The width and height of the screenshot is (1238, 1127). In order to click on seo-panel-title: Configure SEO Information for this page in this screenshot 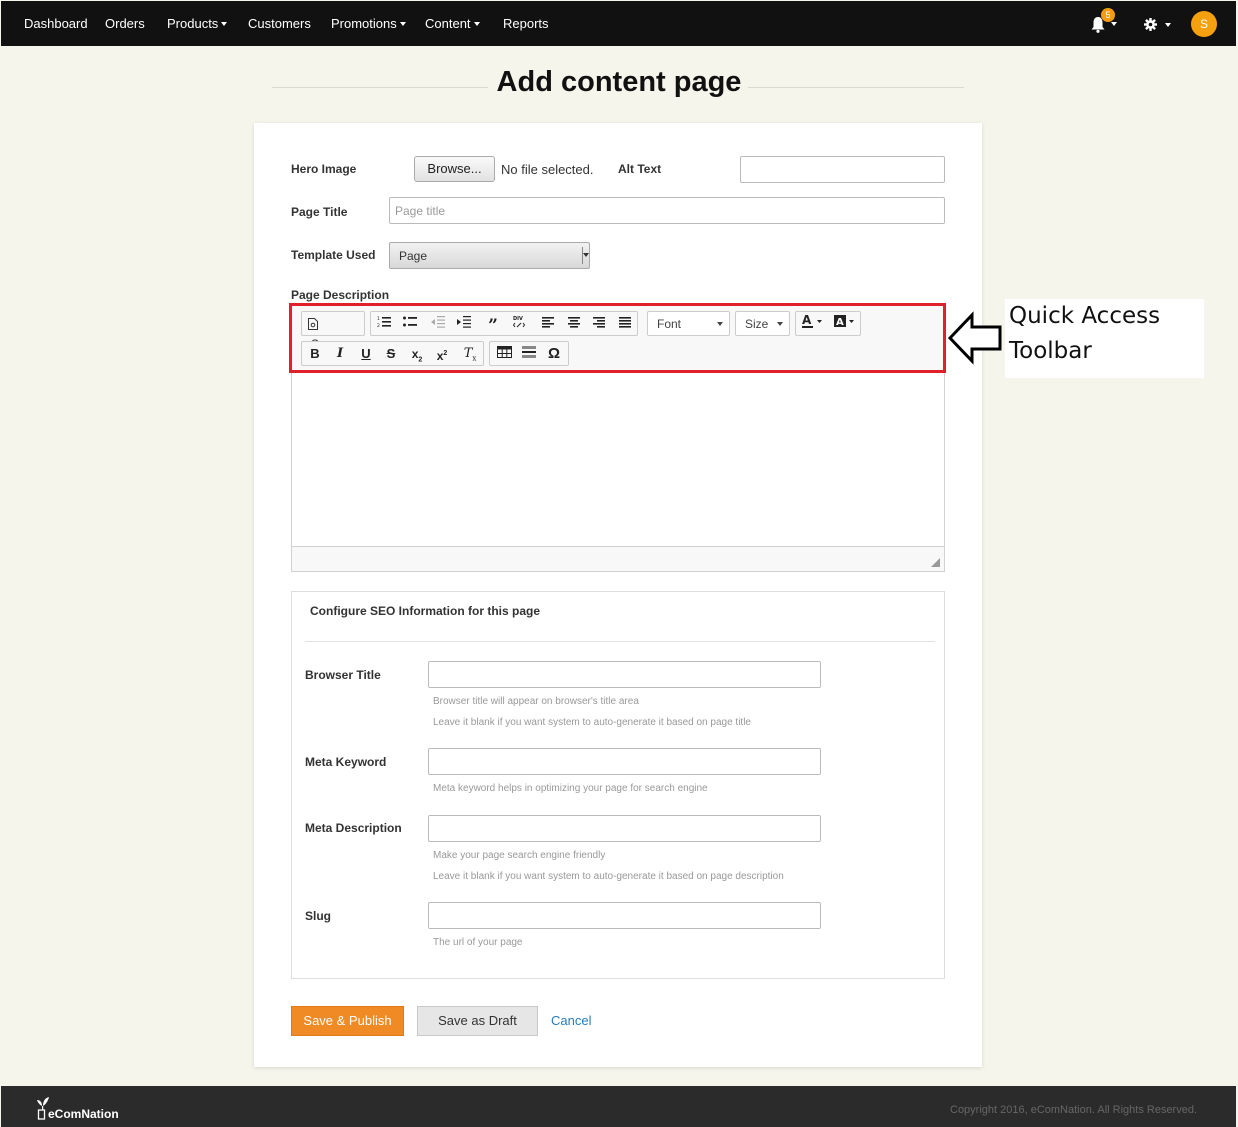, I will do `click(425, 611)`.